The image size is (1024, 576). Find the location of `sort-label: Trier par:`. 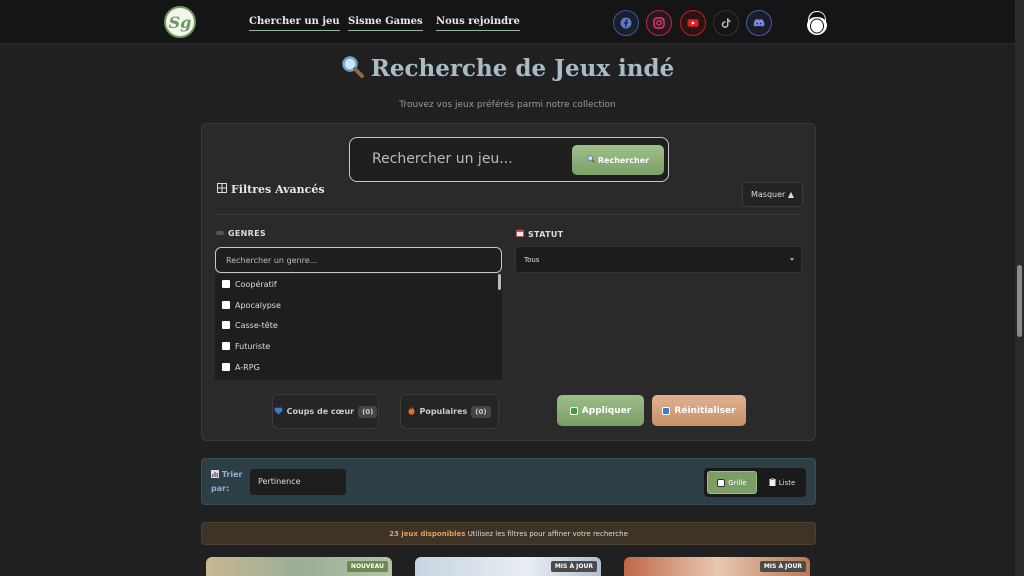

sort-label: Trier par: is located at coordinates (231, 481).